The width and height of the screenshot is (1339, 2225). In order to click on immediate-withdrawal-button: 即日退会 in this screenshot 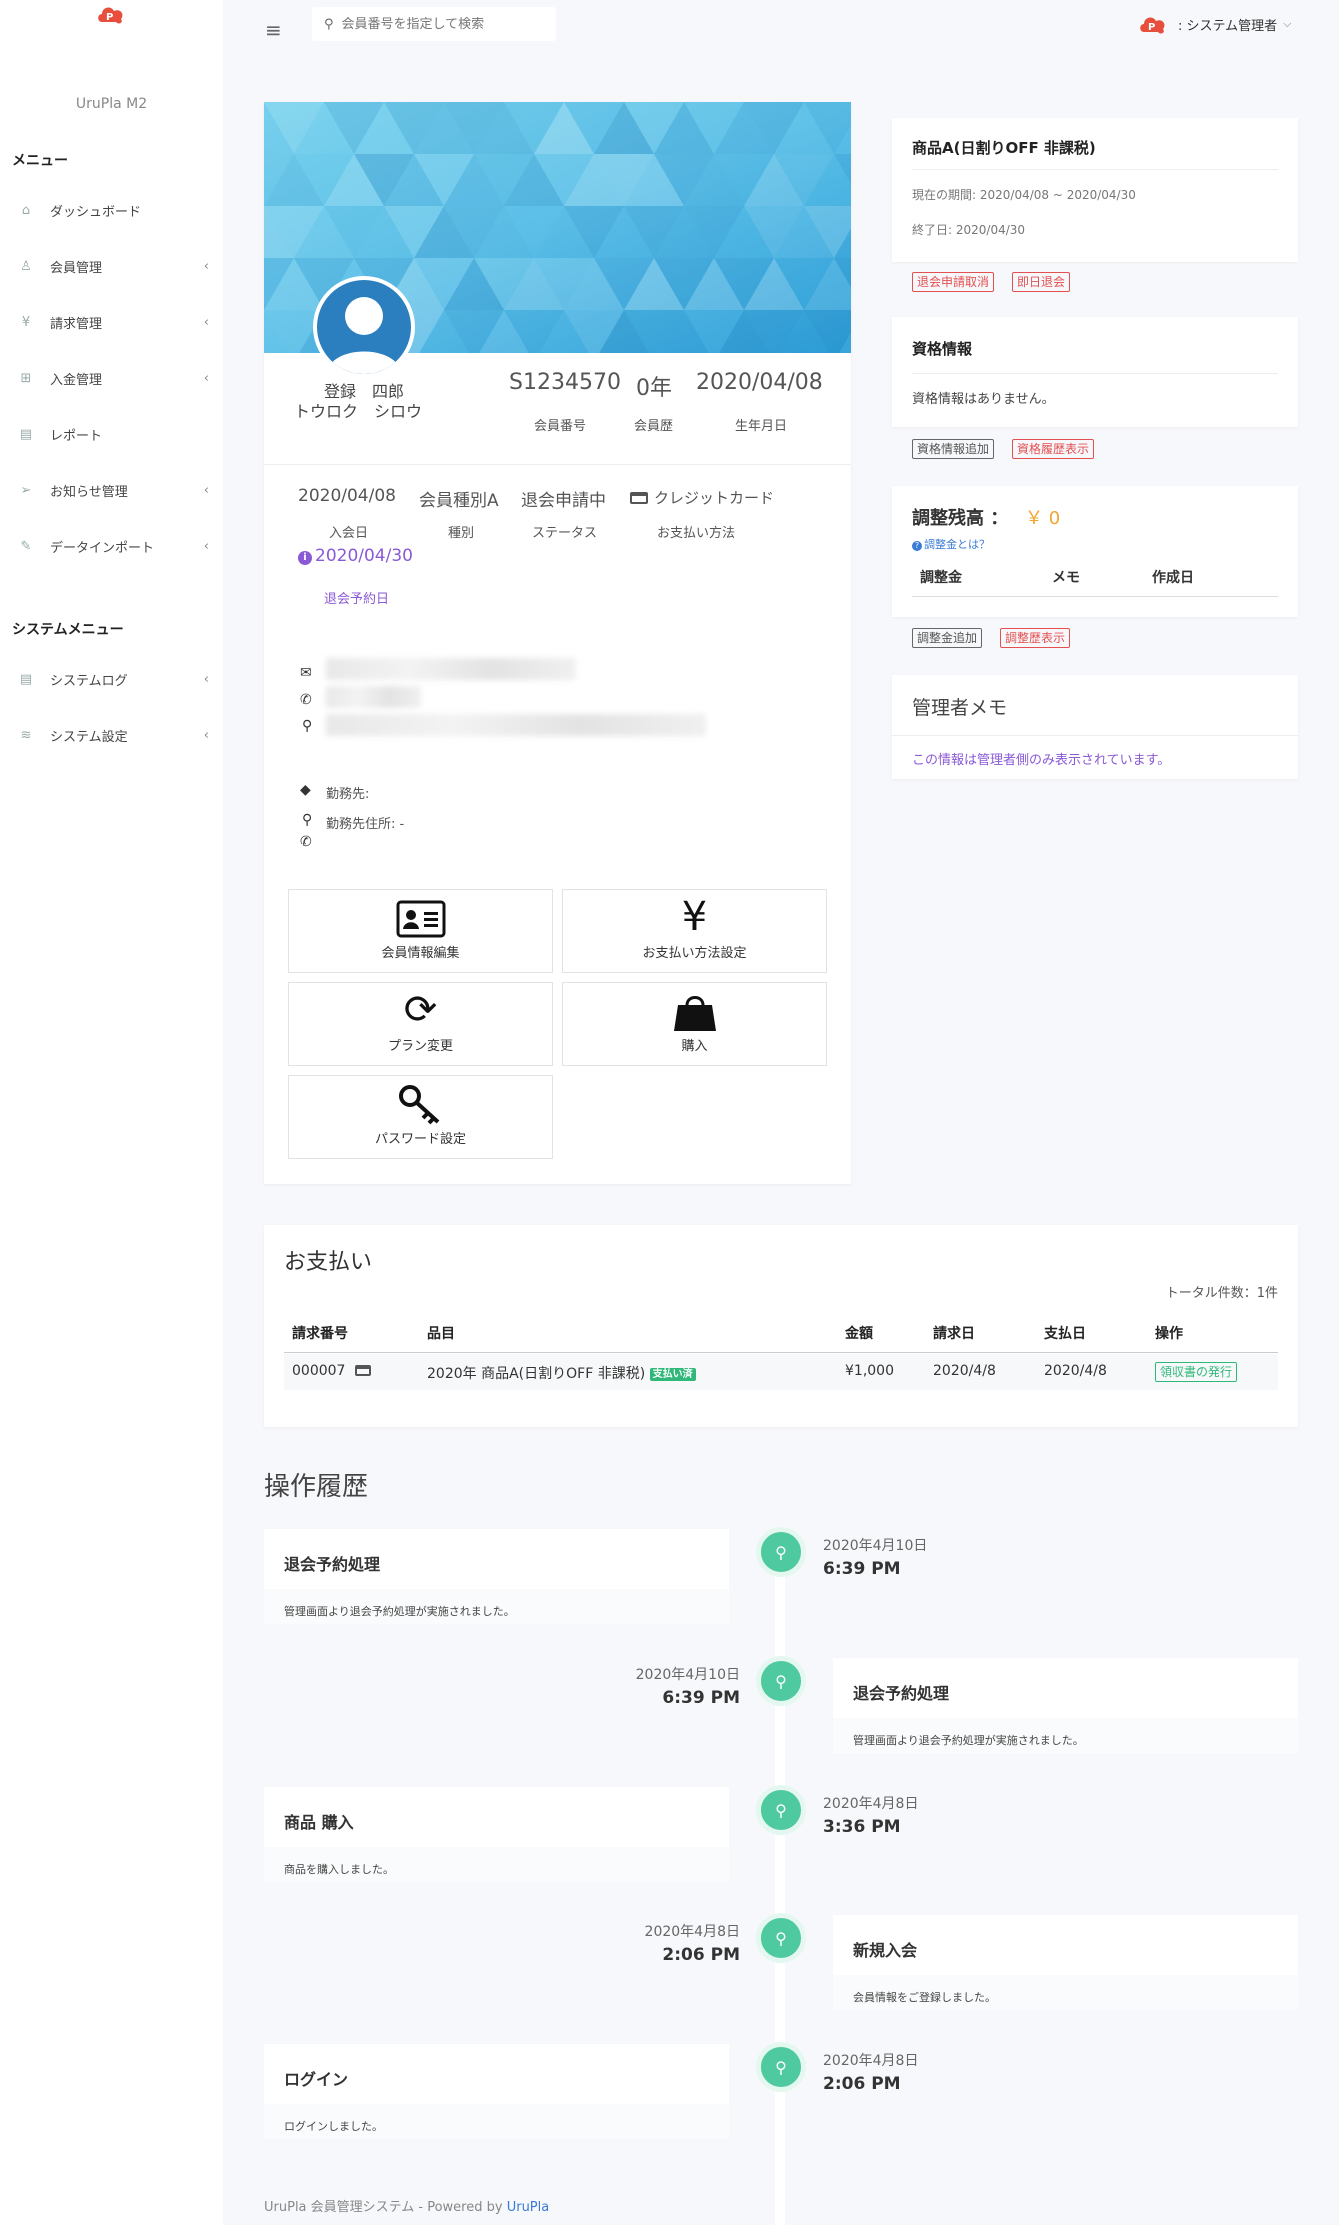, I will do `click(1041, 282)`.